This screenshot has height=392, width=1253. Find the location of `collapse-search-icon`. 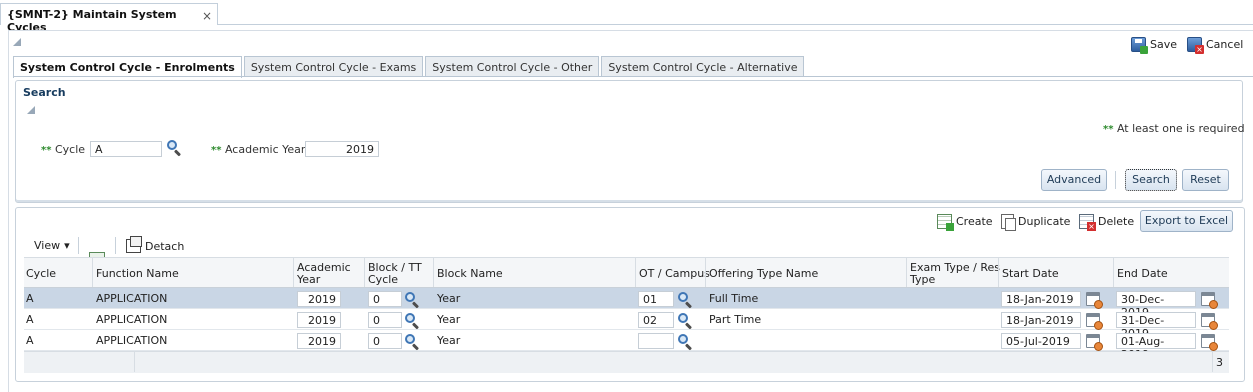

collapse-search-icon is located at coordinates (31, 110).